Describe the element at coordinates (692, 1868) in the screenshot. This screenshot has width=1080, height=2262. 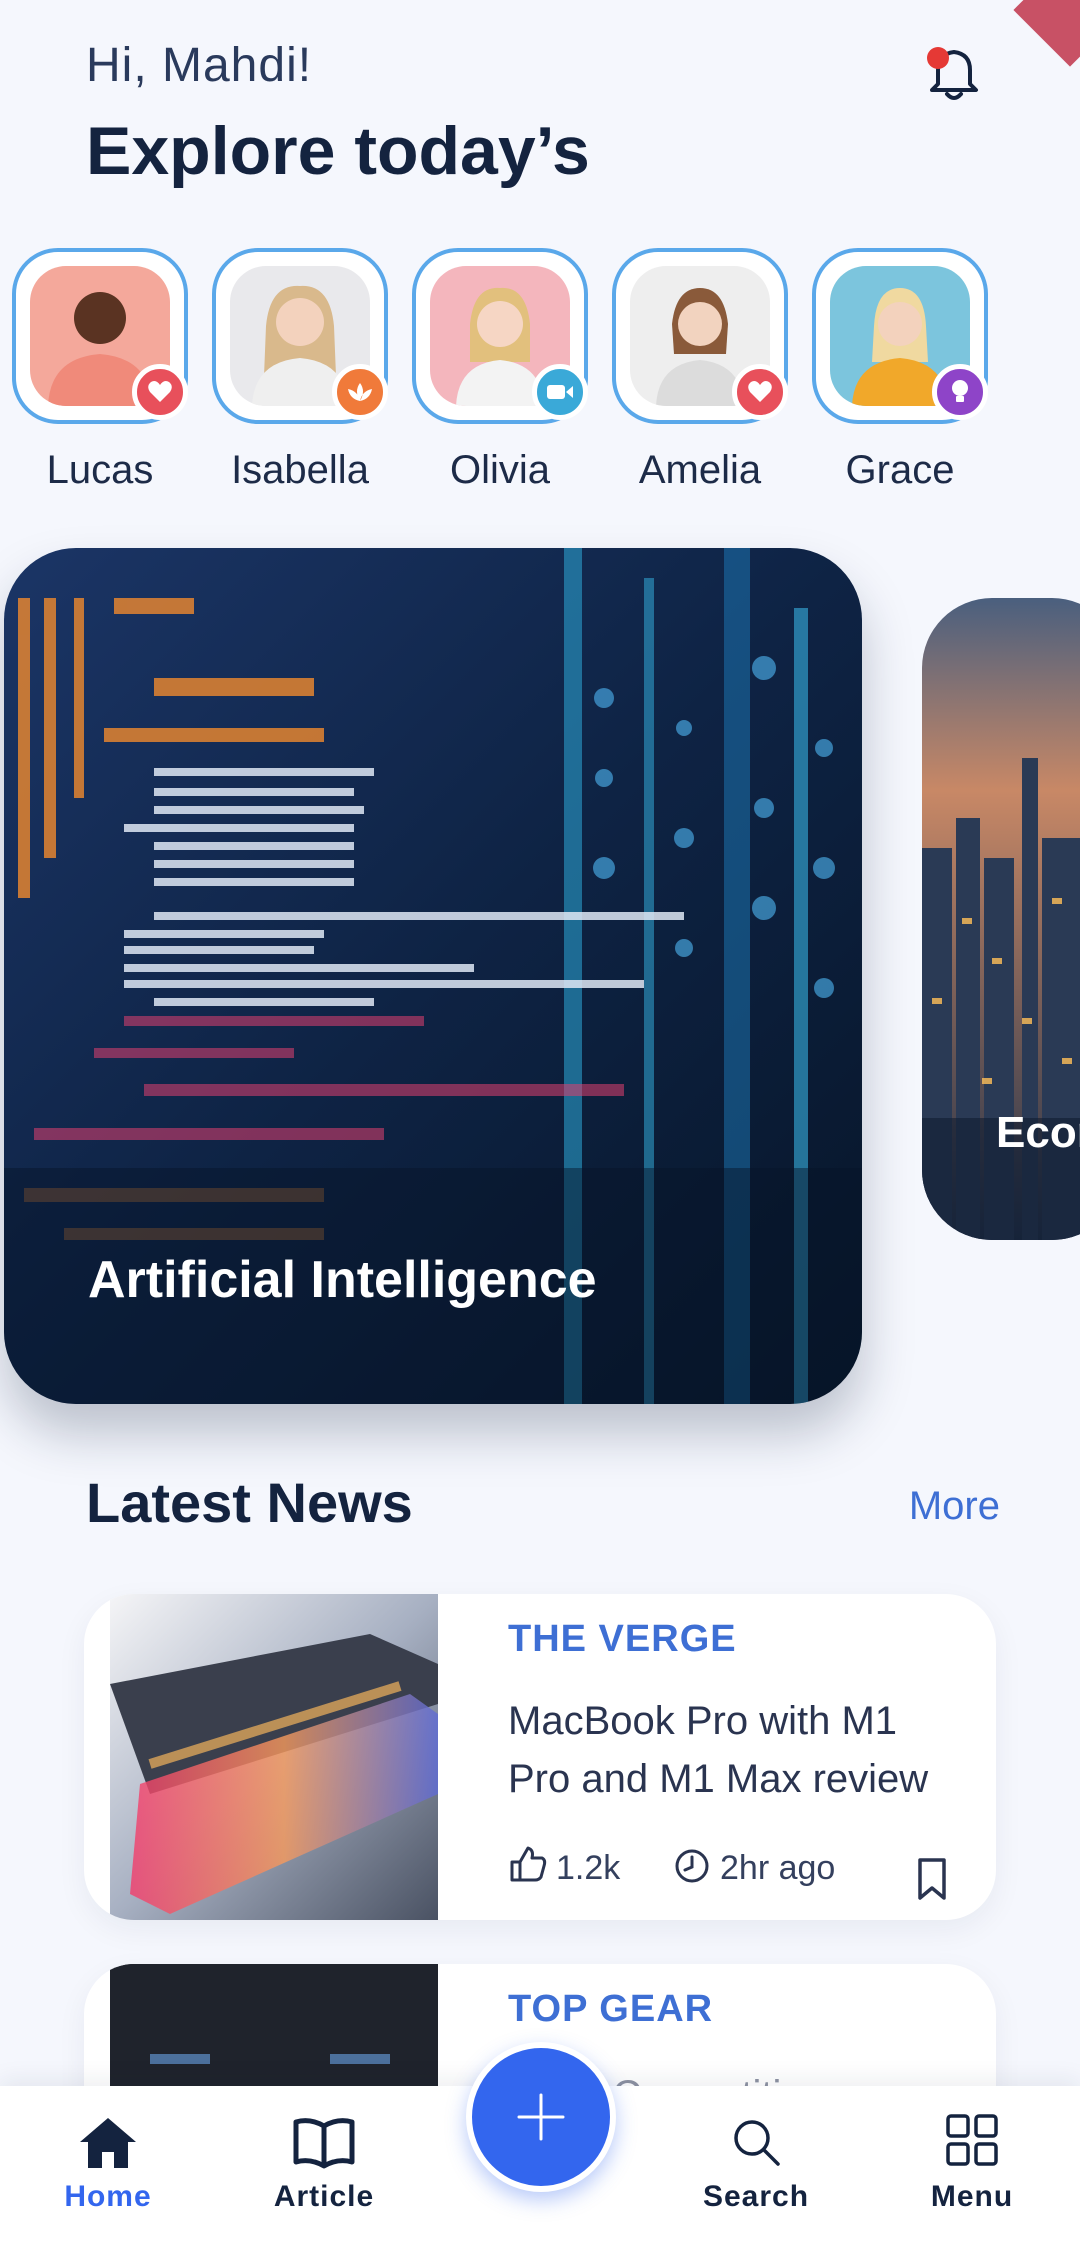
I see `clock-icon` at that location.